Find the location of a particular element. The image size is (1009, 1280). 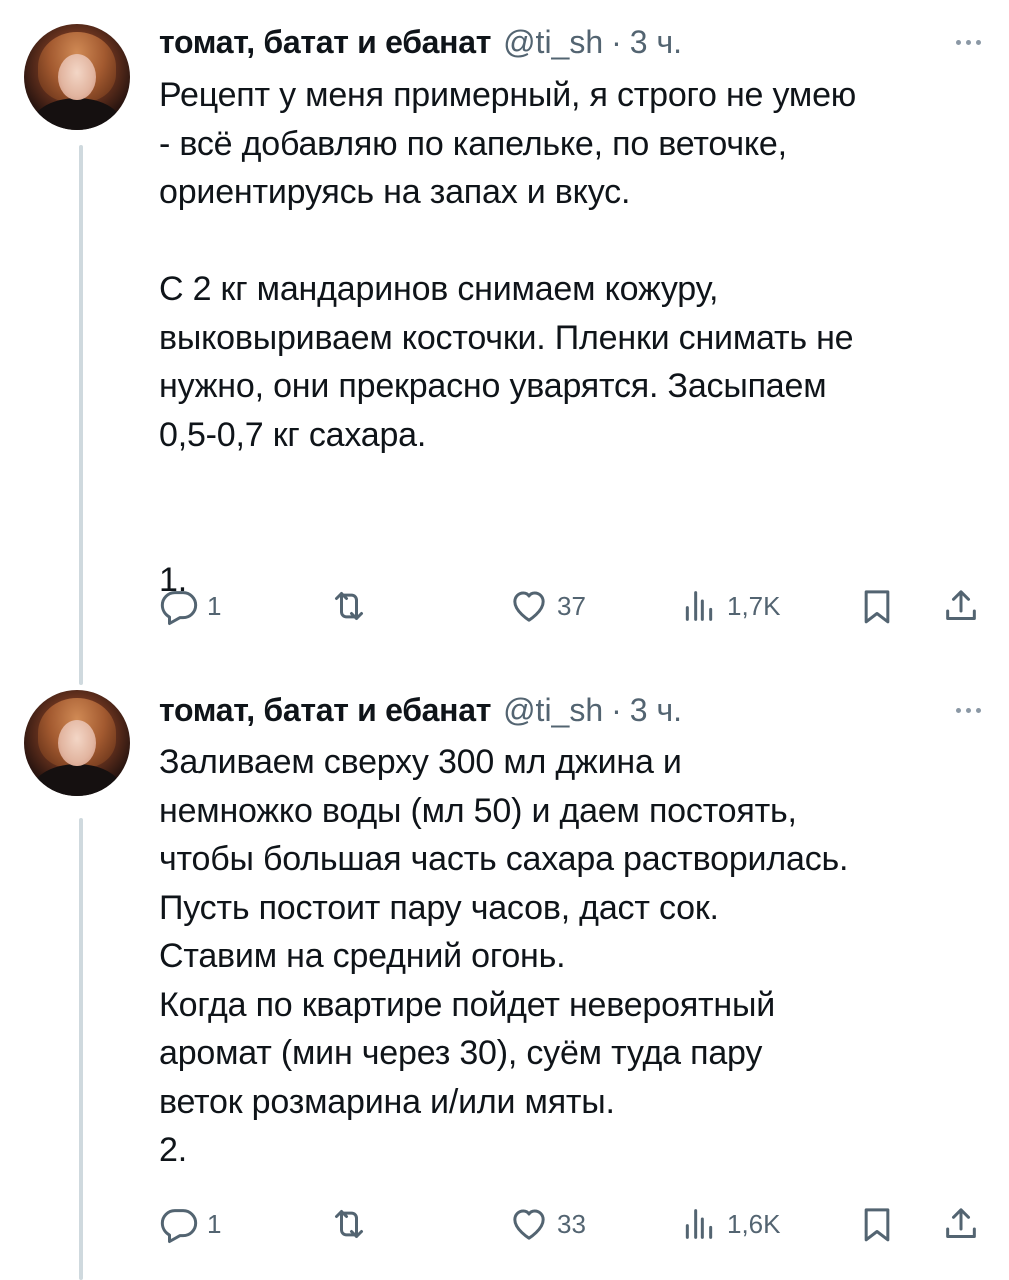

like-count: 33 is located at coordinates (571, 1223).